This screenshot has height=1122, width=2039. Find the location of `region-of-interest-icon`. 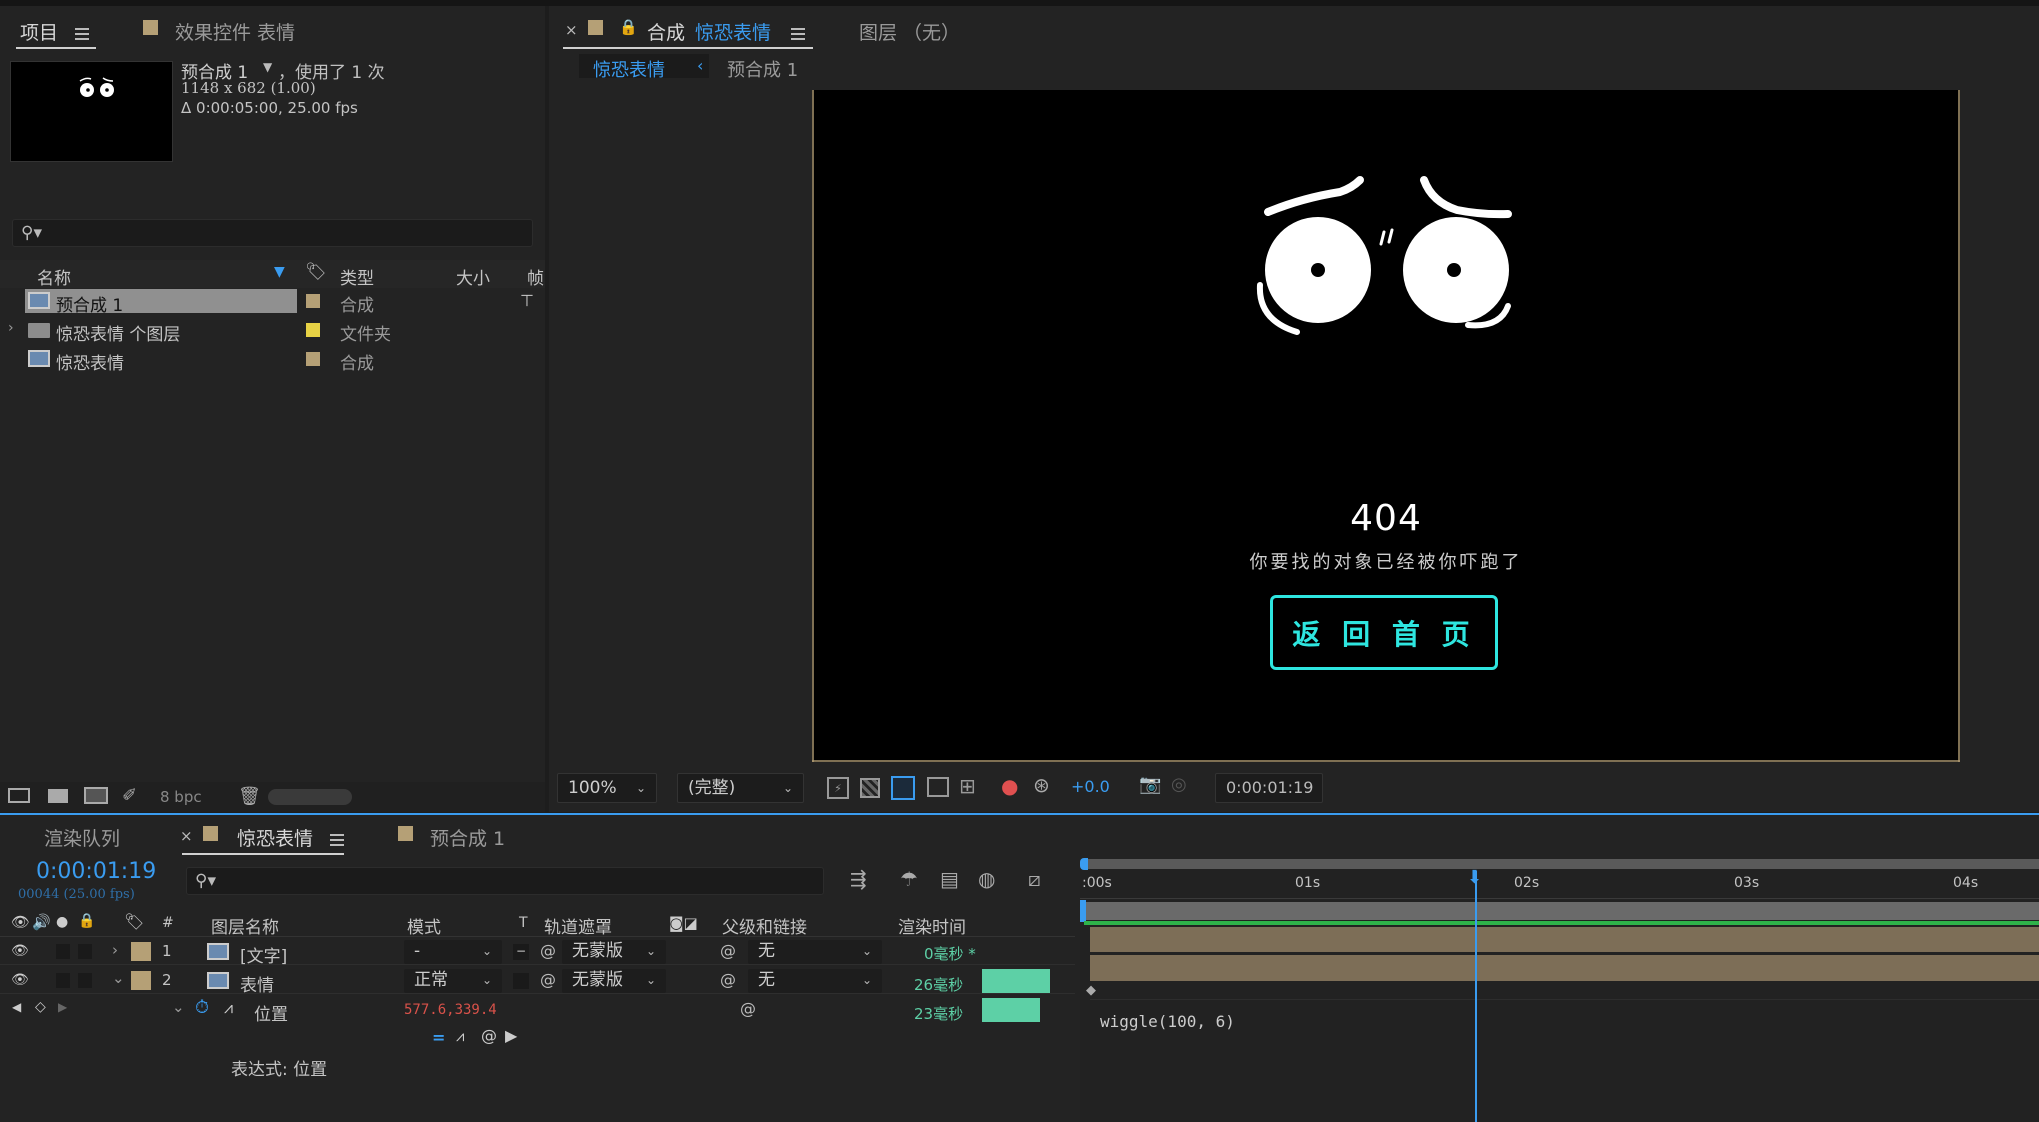

region-of-interest-icon is located at coordinates (938, 787).